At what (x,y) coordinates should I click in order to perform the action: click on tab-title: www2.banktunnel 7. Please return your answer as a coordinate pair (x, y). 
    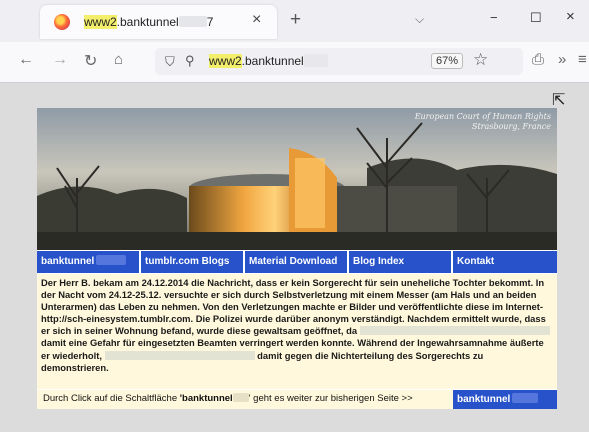
    Looking at the image, I should click on (148, 22).